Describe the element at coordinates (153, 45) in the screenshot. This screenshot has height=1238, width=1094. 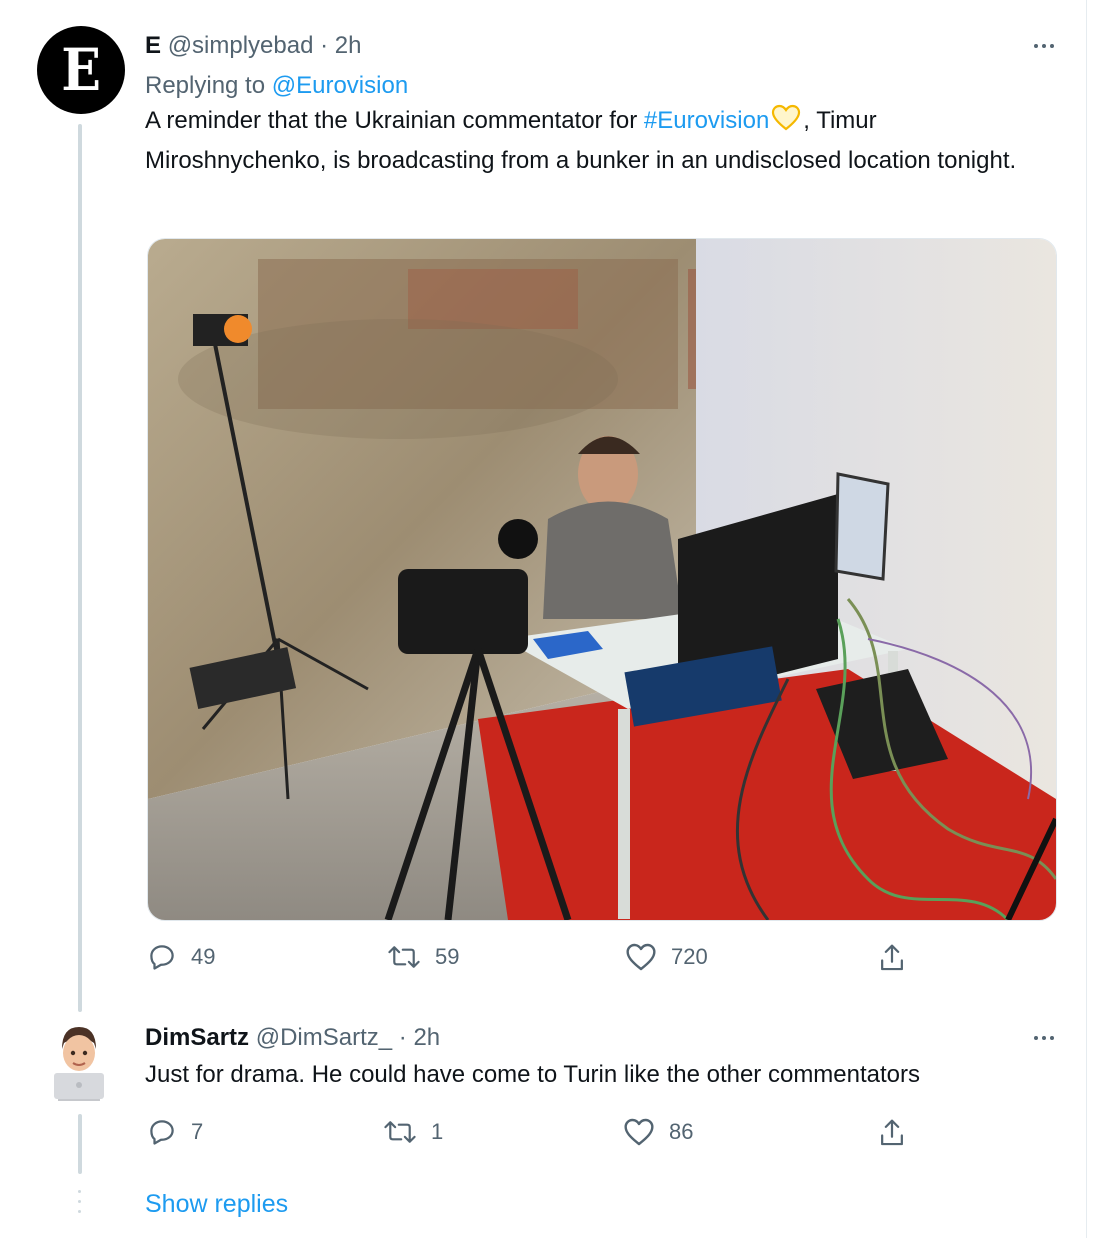
I see `display-name: E` at that location.